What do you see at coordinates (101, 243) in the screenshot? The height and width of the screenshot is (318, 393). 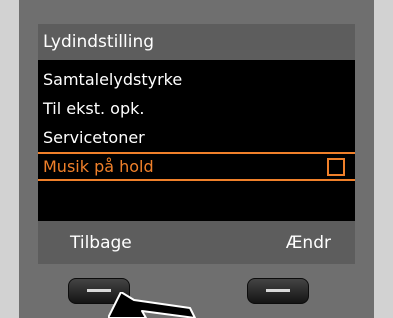 I see `softkey-back: Tilbage` at bounding box center [101, 243].